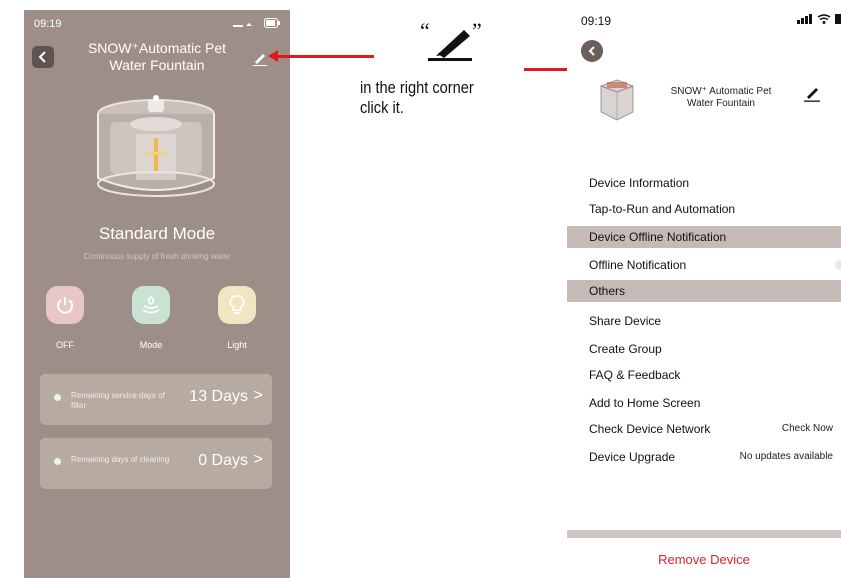 This screenshot has height=578, width=841. Describe the element at coordinates (223, 460) in the screenshot. I see `cleaning-days-value: 0 Days` at that location.